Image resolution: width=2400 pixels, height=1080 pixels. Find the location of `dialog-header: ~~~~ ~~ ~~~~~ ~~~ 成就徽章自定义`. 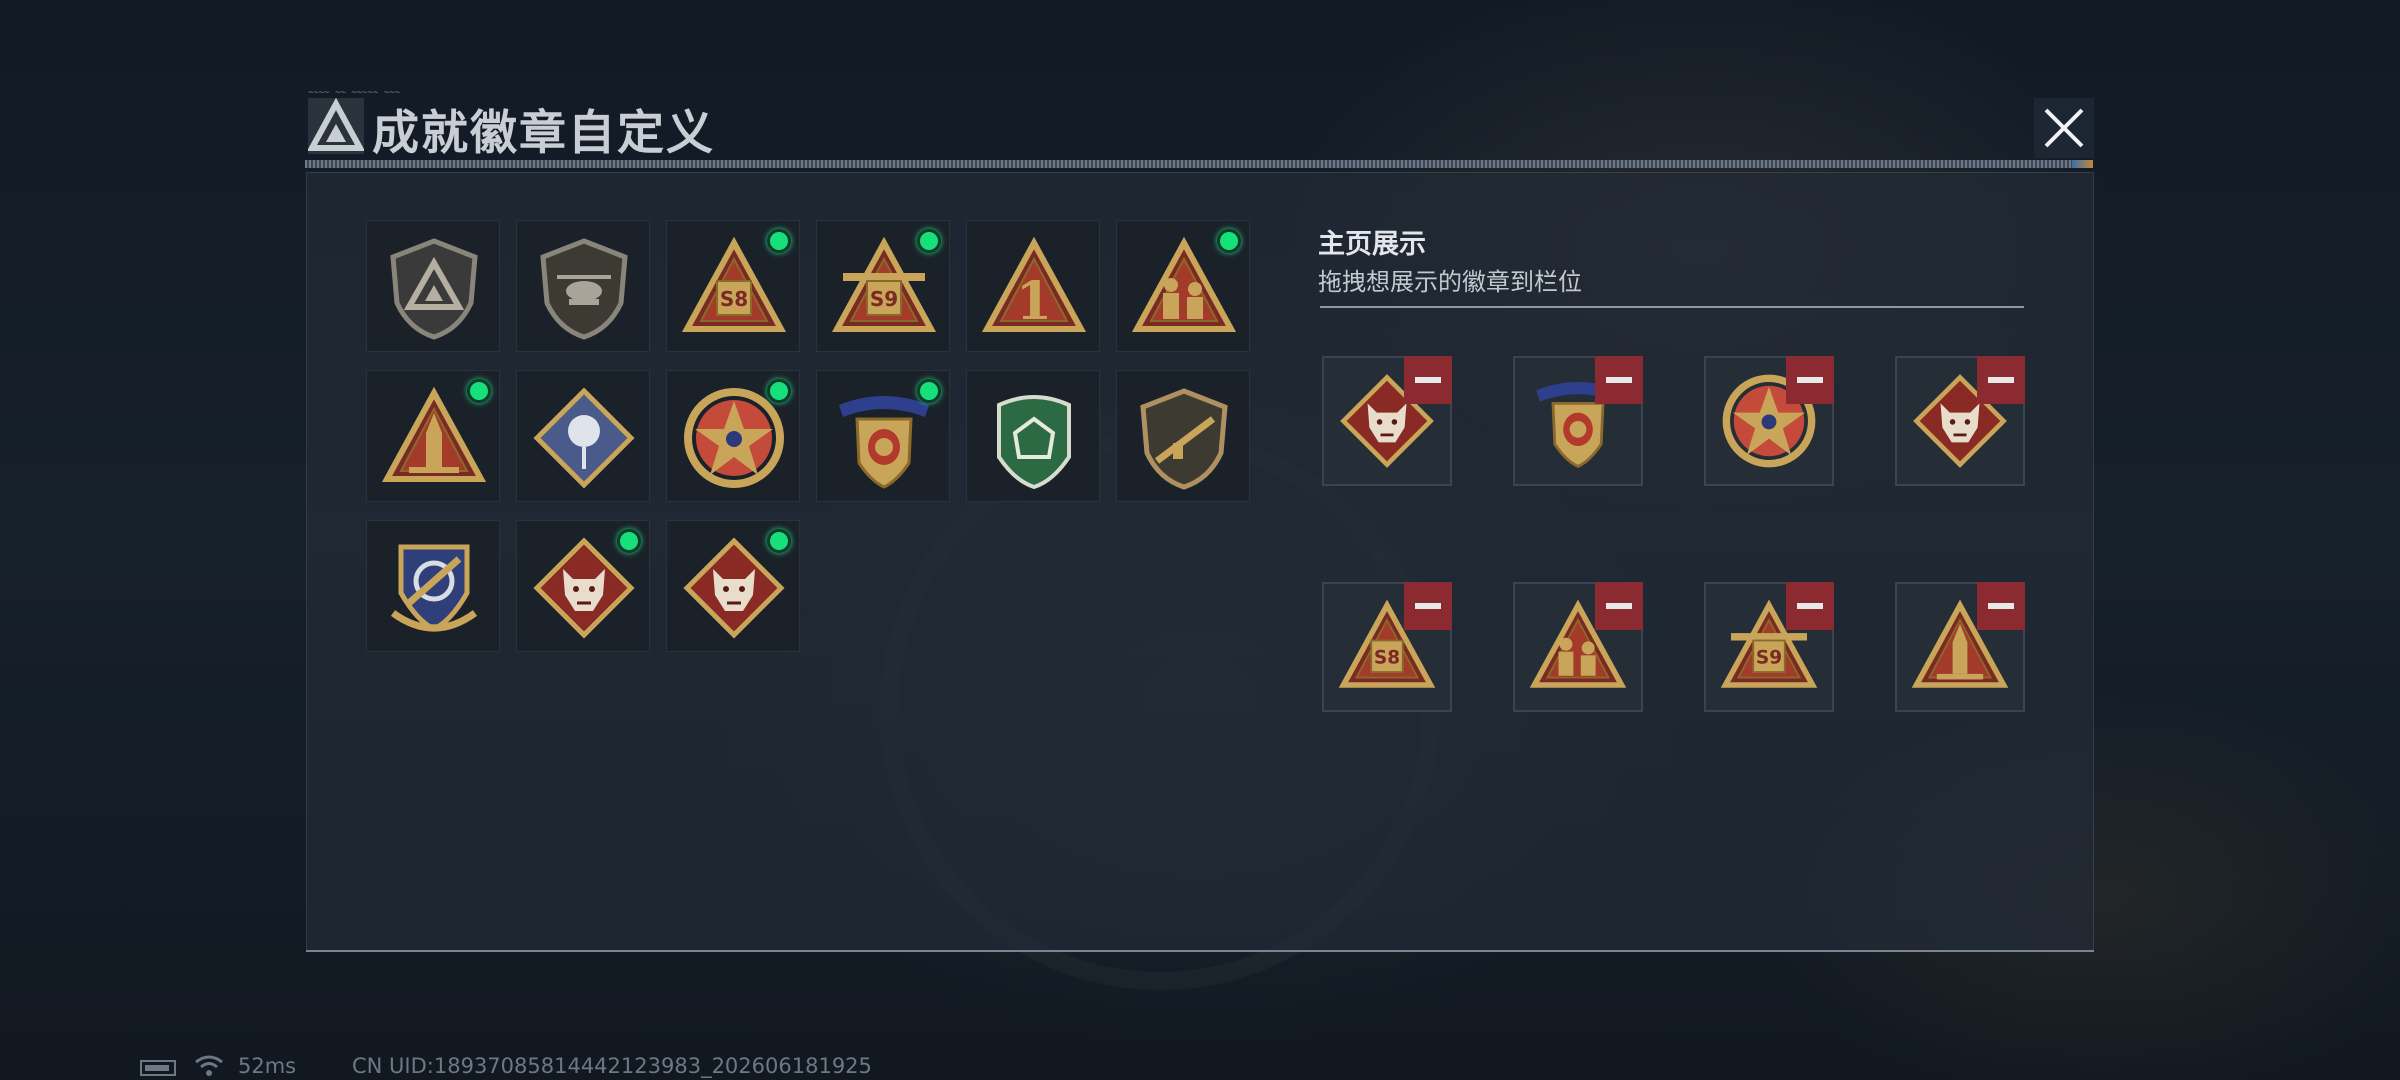

dialog-header: ~~~~ ~~ ~~~~~ ~~~ 成就徽章自定义 is located at coordinates (1200, 128).